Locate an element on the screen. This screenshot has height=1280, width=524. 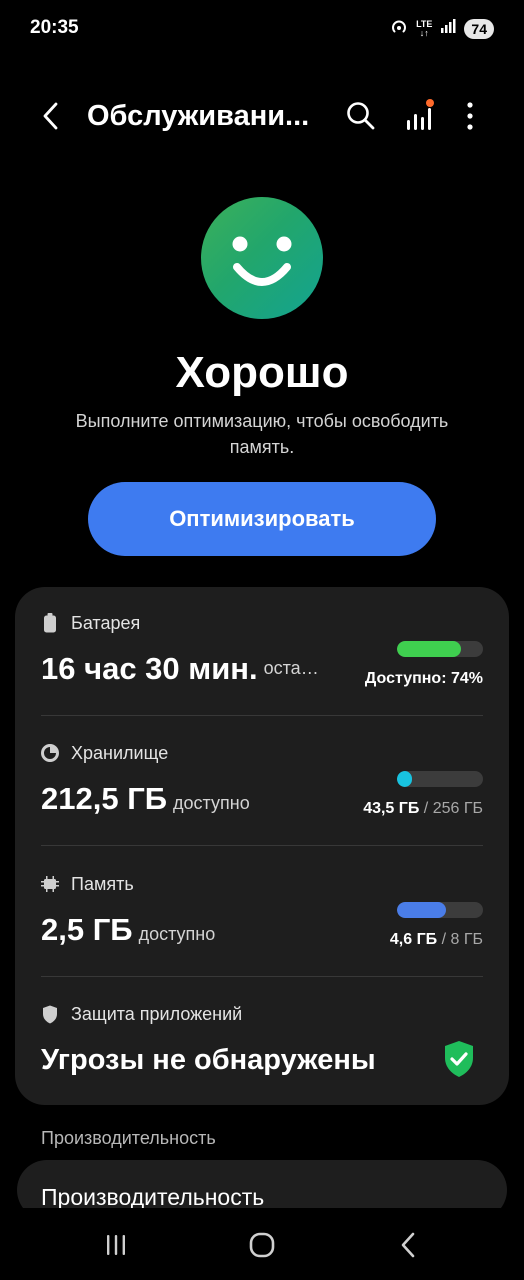
stats-button is located at coordinates (420, 116).